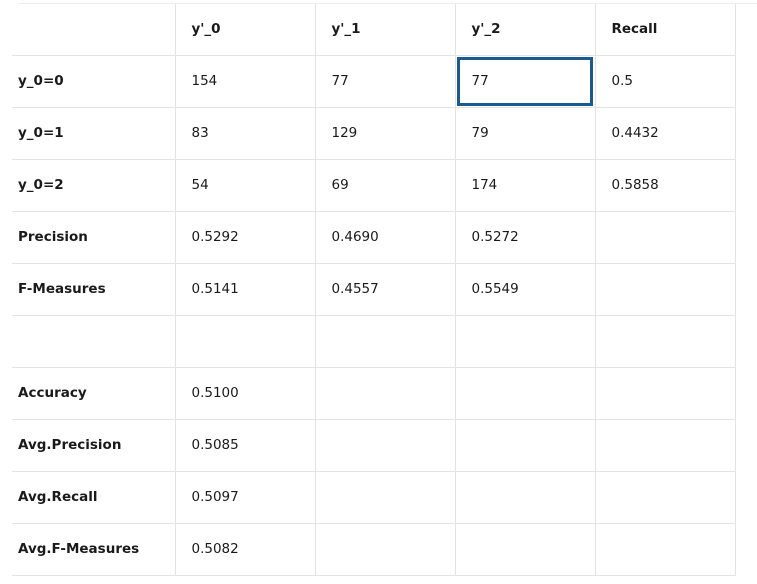  Describe the element at coordinates (94, 497) in the screenshot. I see `row-label: Avg.Recall` at that location.